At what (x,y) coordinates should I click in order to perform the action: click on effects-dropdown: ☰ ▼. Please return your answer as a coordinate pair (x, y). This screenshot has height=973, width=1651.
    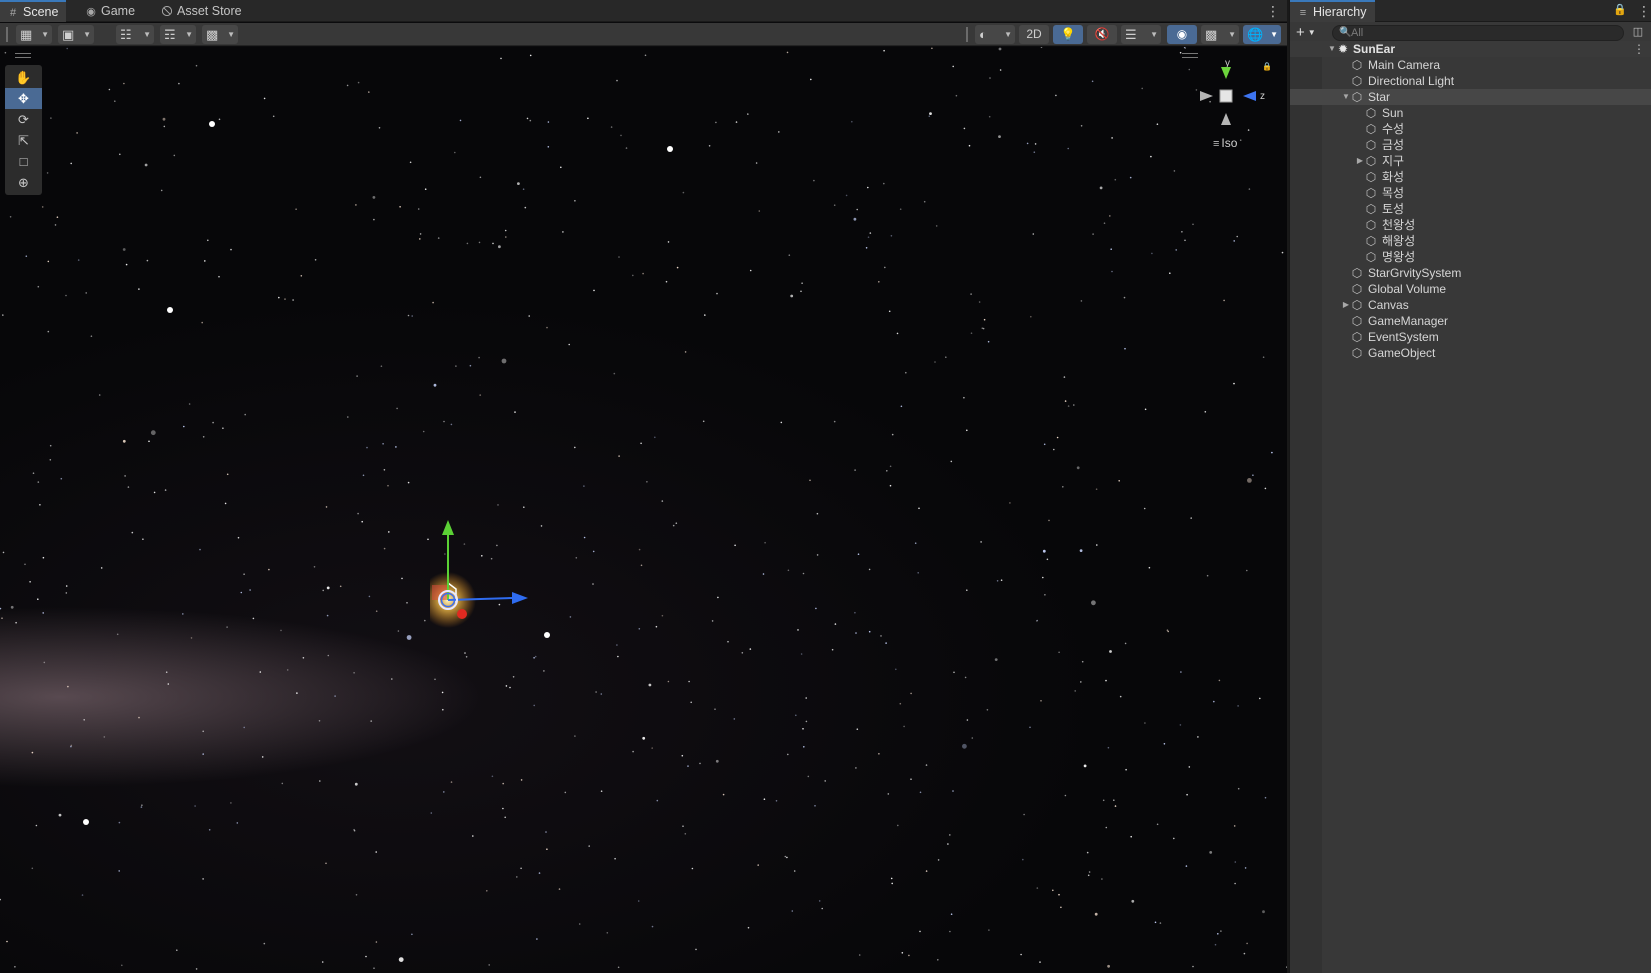
    Looking at the image, I should click on (1141, 34).